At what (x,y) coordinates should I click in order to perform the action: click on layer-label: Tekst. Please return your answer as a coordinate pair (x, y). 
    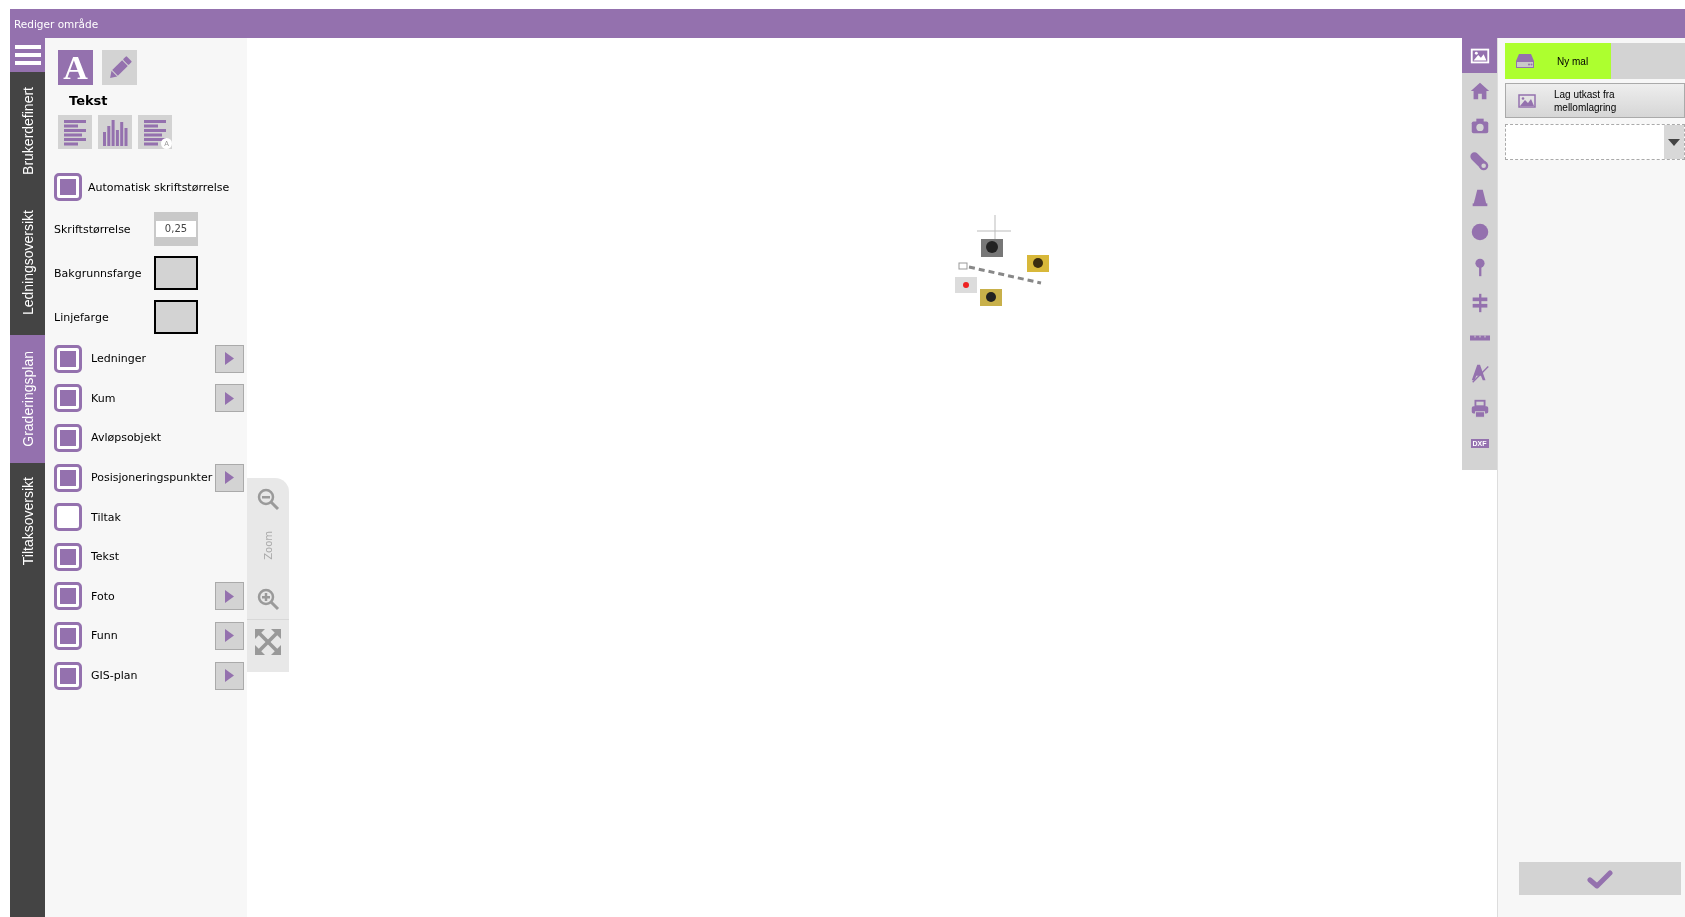
    Looking at the image, I should click on (106, 557).